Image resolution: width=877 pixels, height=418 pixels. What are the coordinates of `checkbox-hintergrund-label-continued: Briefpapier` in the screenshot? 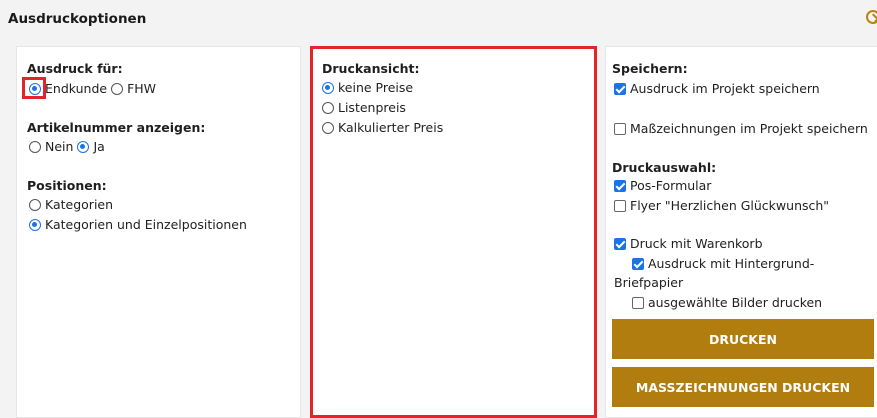 It's located at (648, 282).